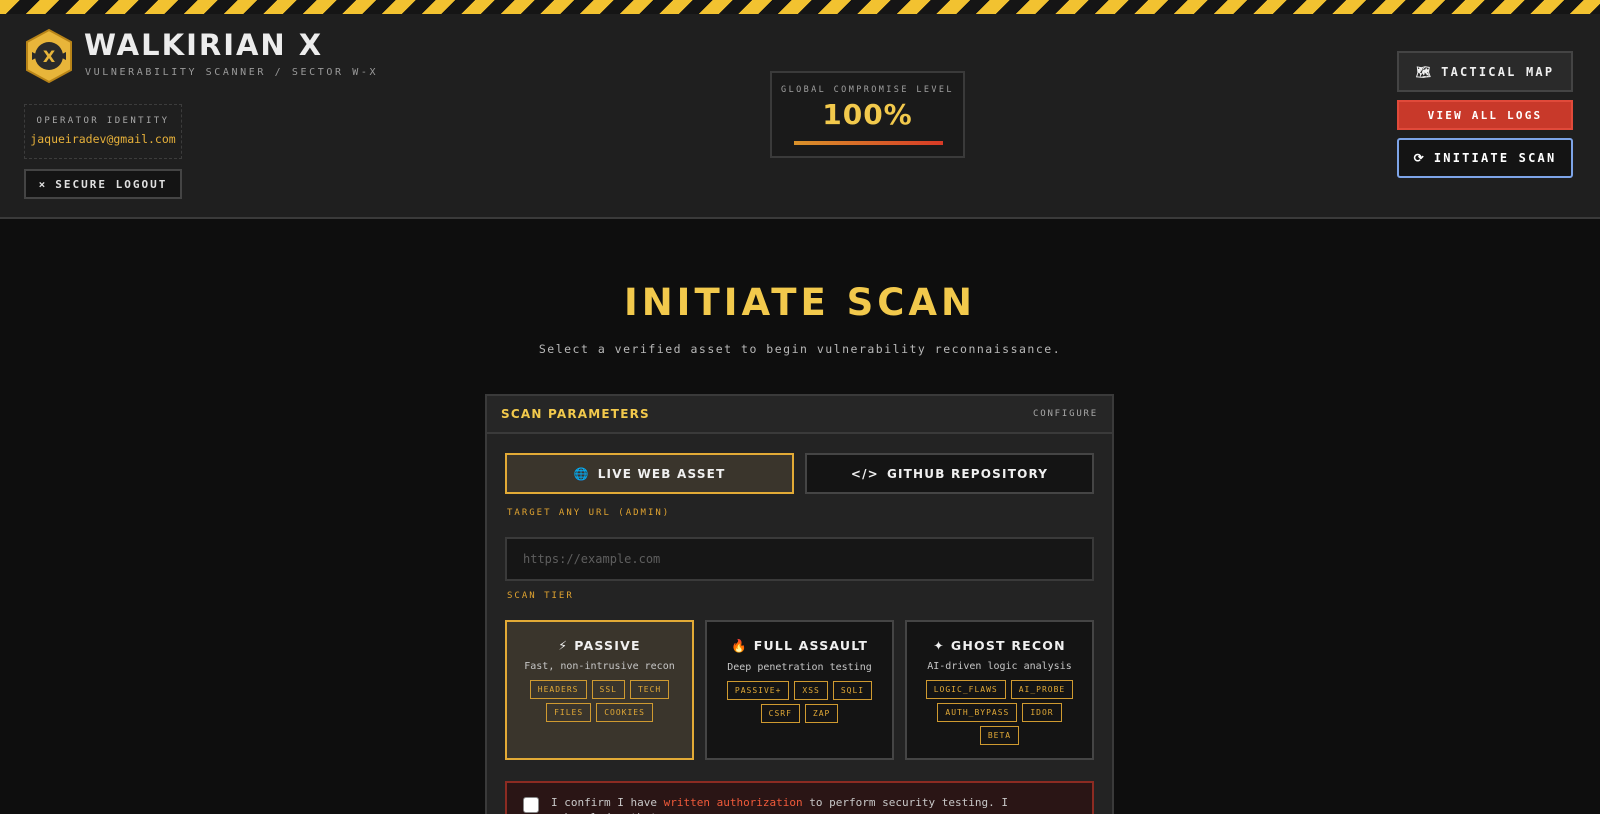 The width and height of the screenshot is (1600, 814). I want to click on logout-label: SECURE LOGOUT, so click(111, 184).